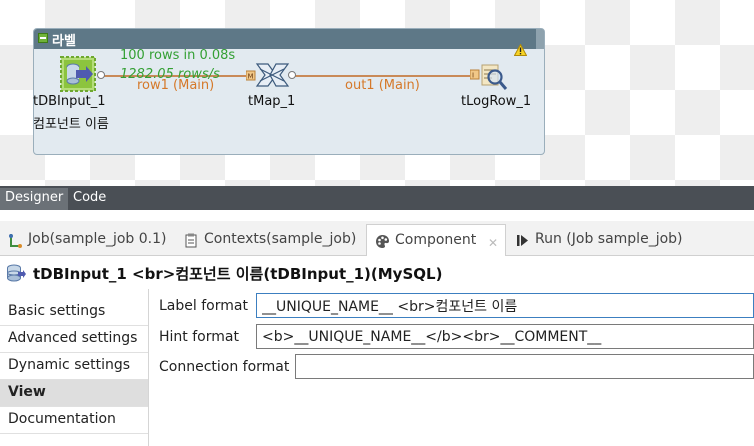 Image resolution: width=754 pixels, height=446 pixels. What do you see at coordinates (289, 39) in the screenshot?
I see `subjob-header: 라벨` at bounding box center [289, 39].